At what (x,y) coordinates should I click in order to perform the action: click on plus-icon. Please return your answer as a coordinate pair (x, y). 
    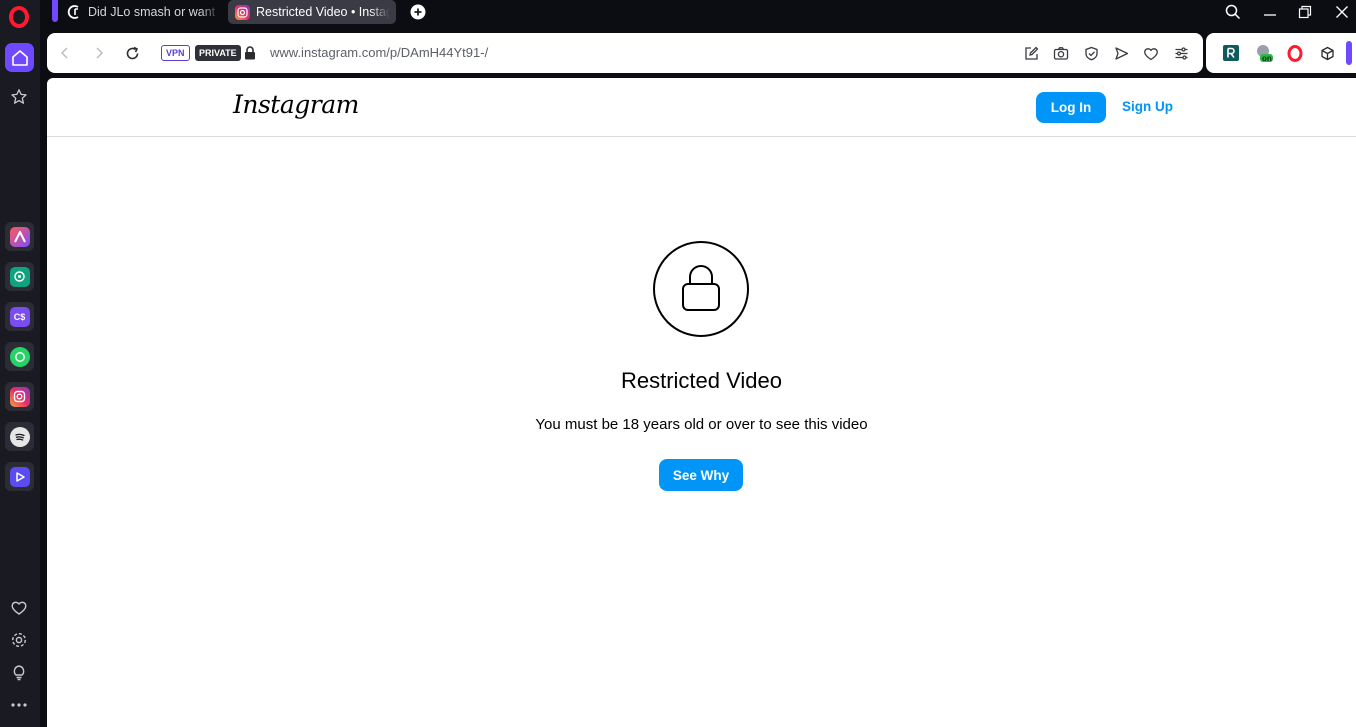
    Looking at the image, I should click on (418, 12).